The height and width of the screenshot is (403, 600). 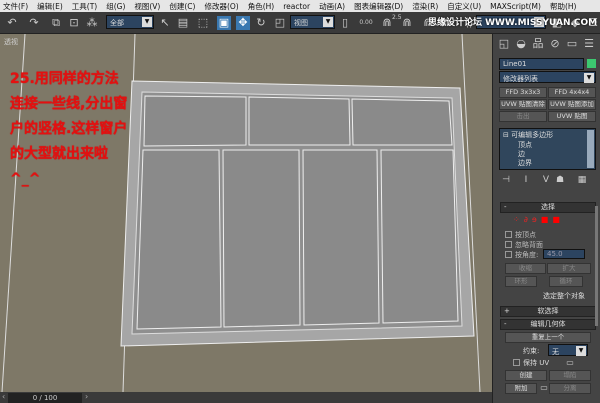 I want to click on rotate-icon: ↻, so click(x=261, y=23).